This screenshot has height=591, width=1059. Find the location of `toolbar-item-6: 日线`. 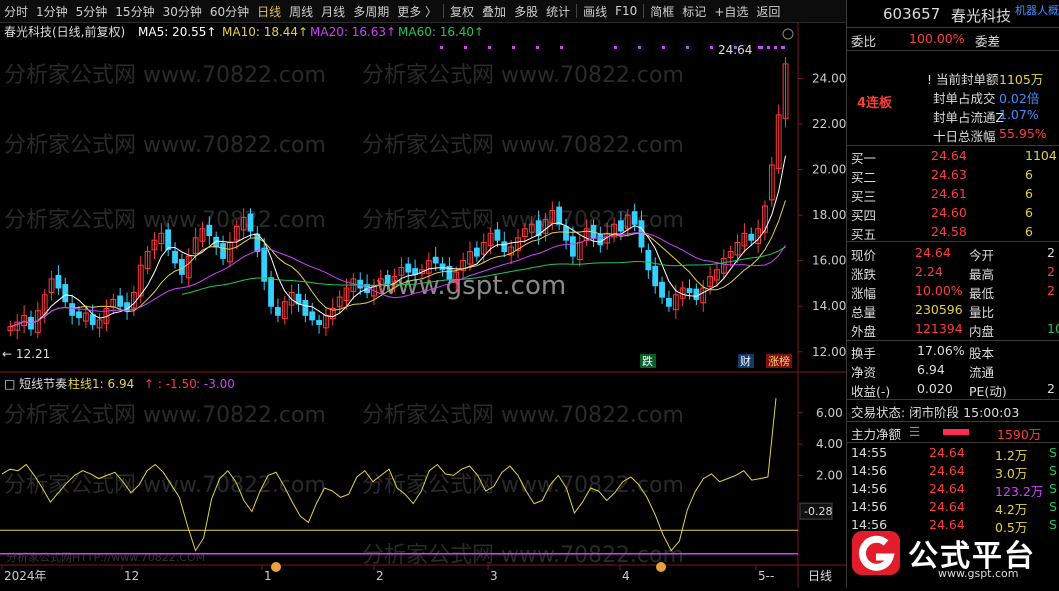

toolbar-item-6: 日线 is located at coordinates (269, 11).